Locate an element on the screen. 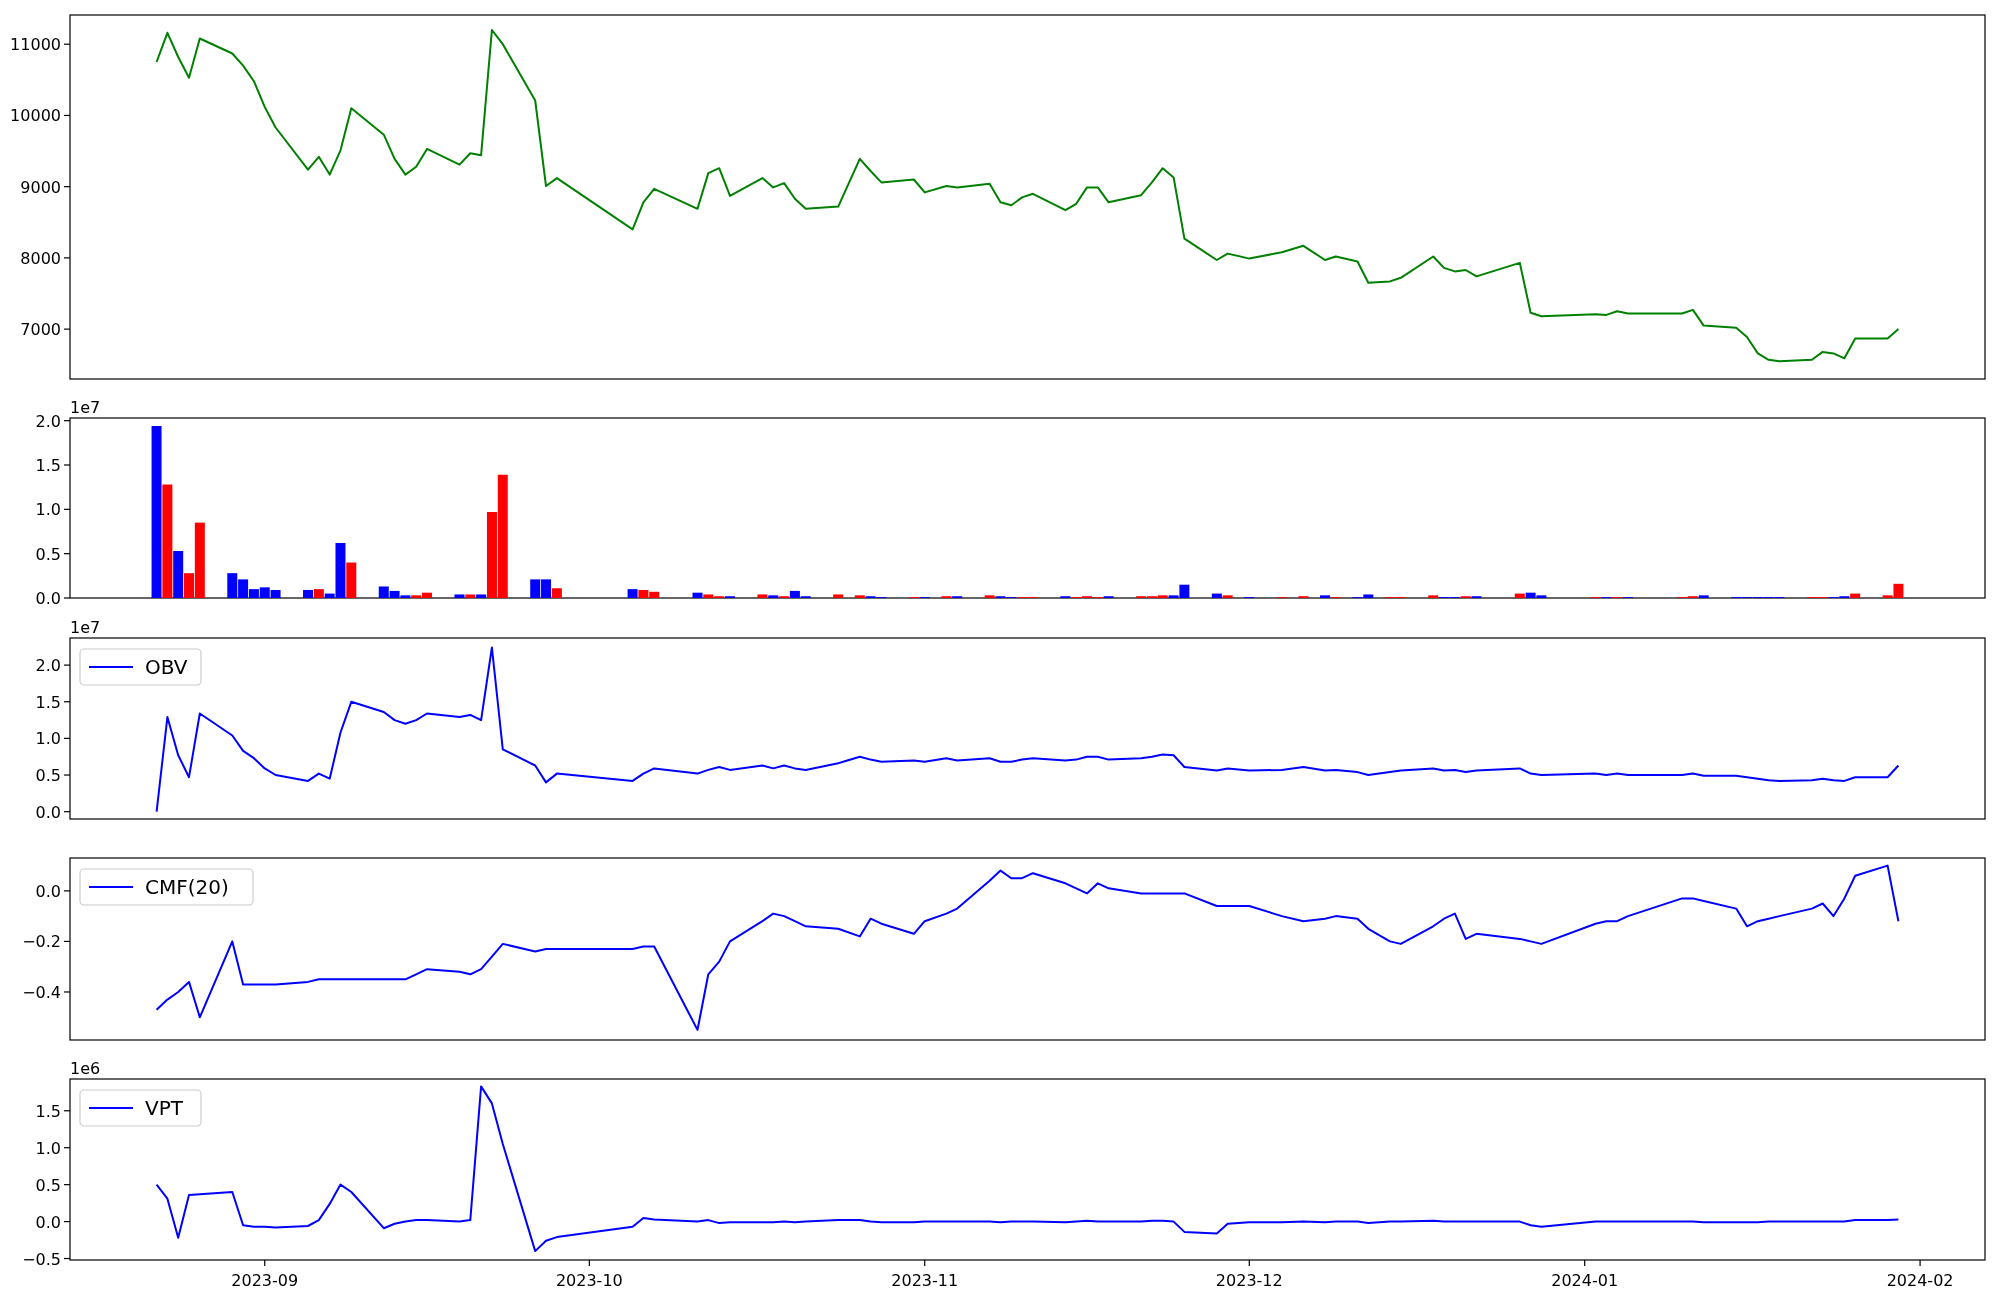  y-tick-label: 8000 is located at coordinates (40, 258).